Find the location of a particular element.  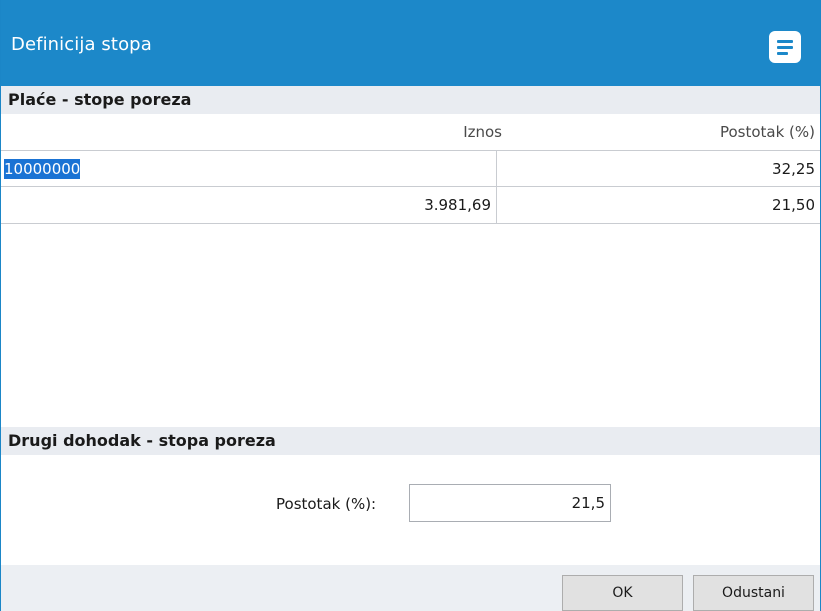

amount-cell-value: 10000000 is located at coordinates (42, 169).